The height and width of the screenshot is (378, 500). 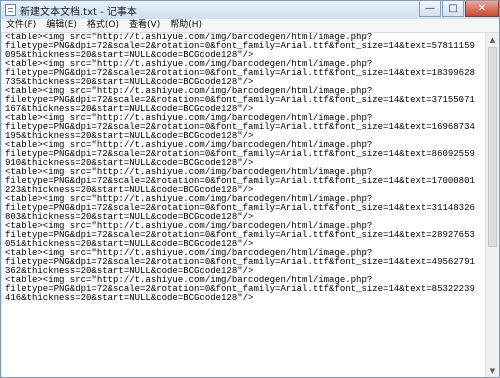 What do you see at coordinates (186, 25) in the screenshot?
I see `menu-help: 帮助(H)` at bounding box center [186, 25].